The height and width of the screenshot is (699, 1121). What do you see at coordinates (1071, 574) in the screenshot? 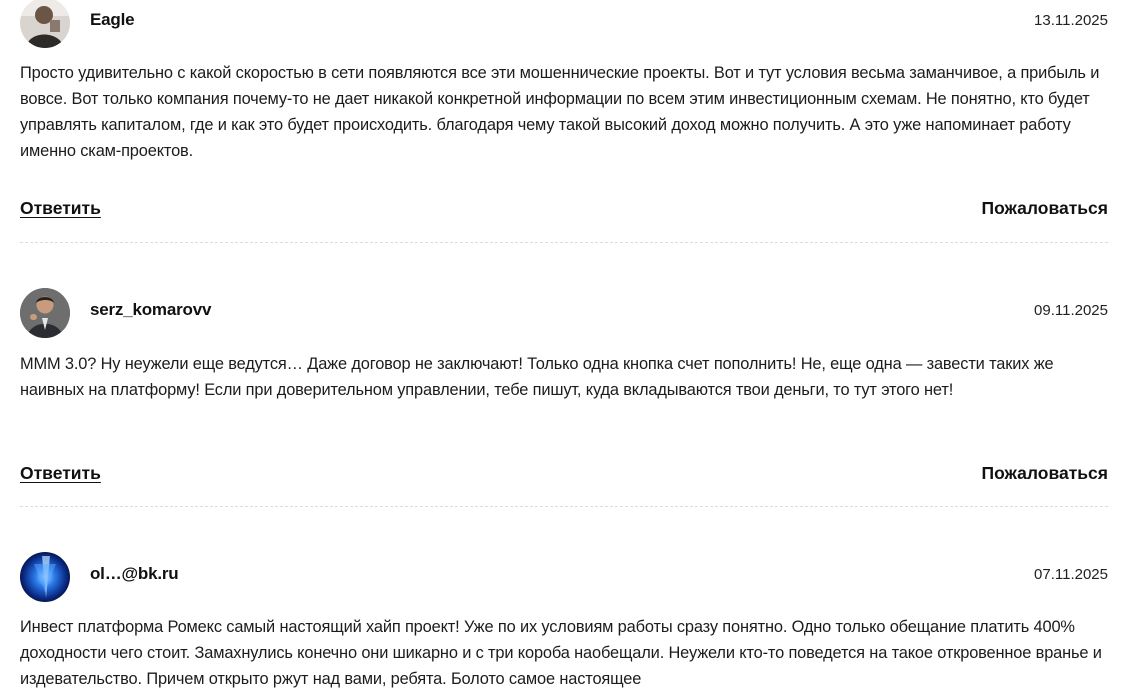
I see `comment-date: 07.11.2025` at bounding box center [1071, 574].